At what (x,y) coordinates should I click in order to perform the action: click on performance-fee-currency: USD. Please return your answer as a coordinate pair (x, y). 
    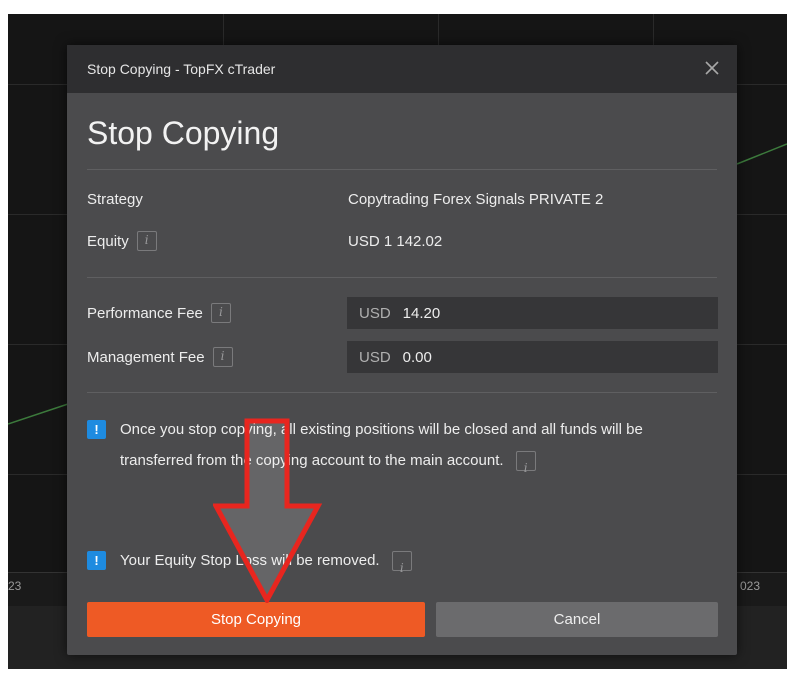
    Looking at the image, I should click on (375, 313).